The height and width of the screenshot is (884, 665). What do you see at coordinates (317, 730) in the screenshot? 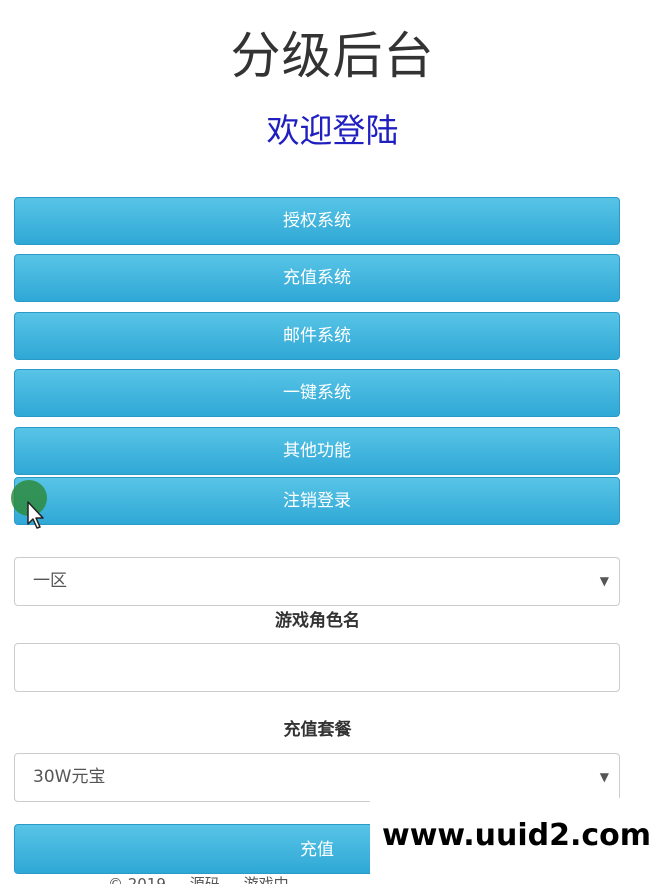
I see `package-label: 充值套餐` at bounding box center [317, 730].